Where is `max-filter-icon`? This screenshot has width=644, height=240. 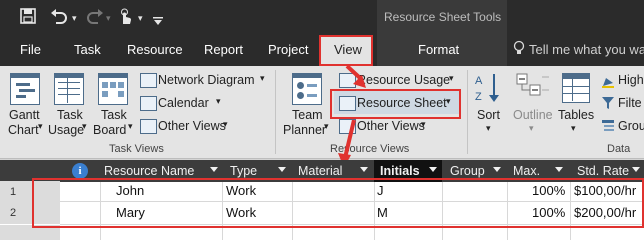 max-filter-icon is located at coordinates (559, 169).